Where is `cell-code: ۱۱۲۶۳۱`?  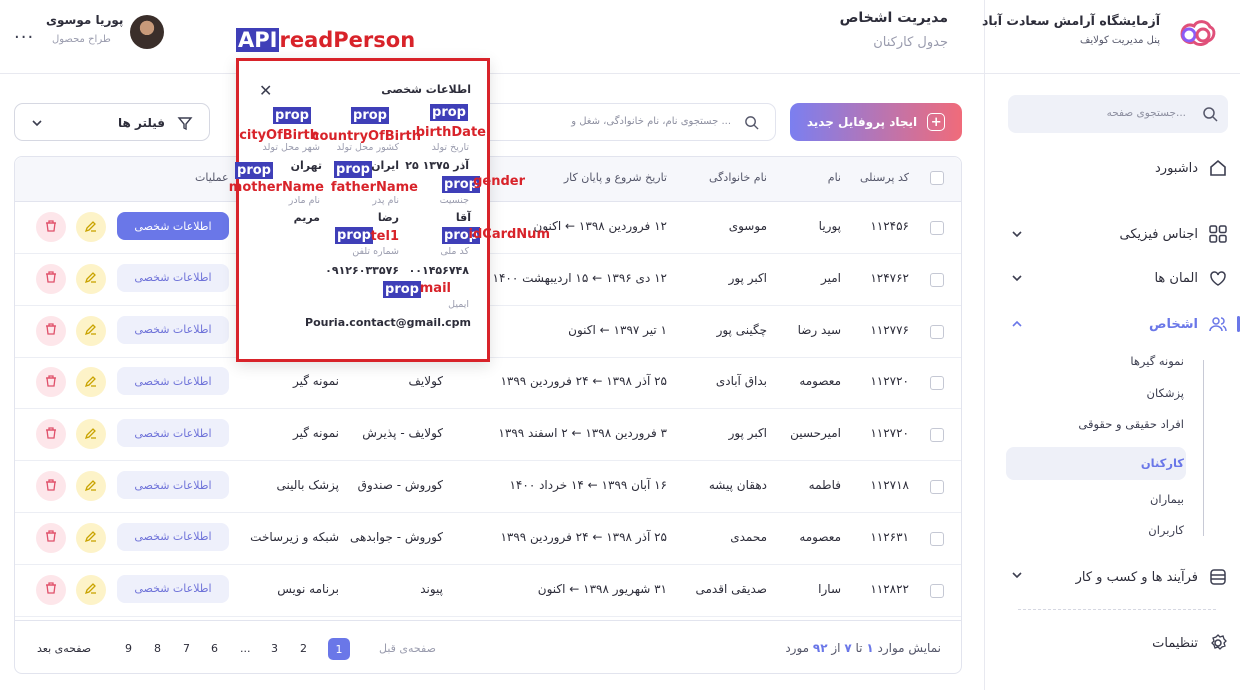 cell-code: ۱۱۲۶۳۱ is located at coordinates (889, 536).